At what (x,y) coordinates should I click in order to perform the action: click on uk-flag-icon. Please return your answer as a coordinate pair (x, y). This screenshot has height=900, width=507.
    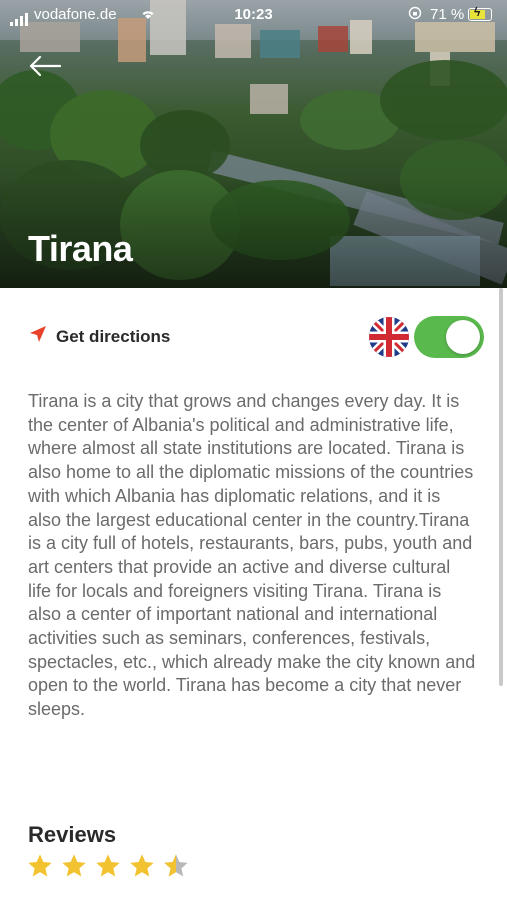
    Looking at the image, I should click on (389, 337).